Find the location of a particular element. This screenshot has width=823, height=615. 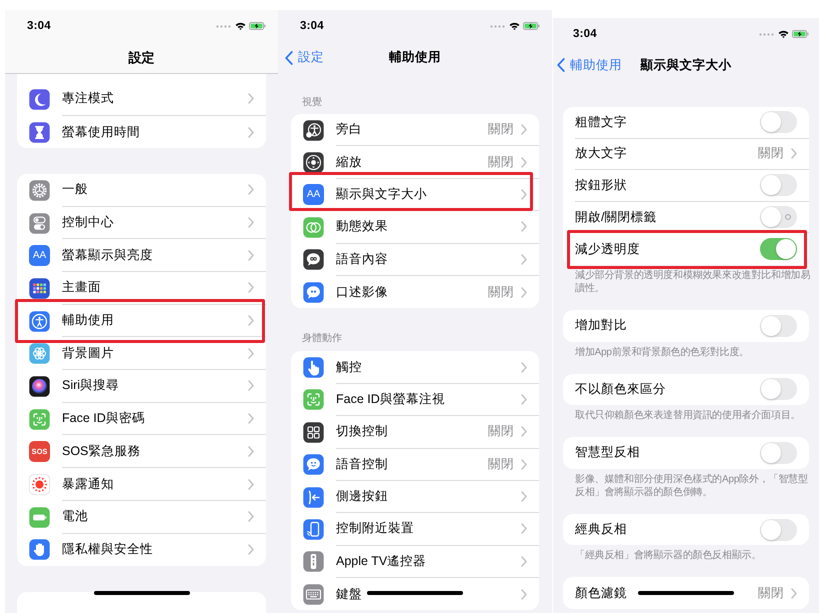

row-label: 縮放 is located at coordinates (349, 162).